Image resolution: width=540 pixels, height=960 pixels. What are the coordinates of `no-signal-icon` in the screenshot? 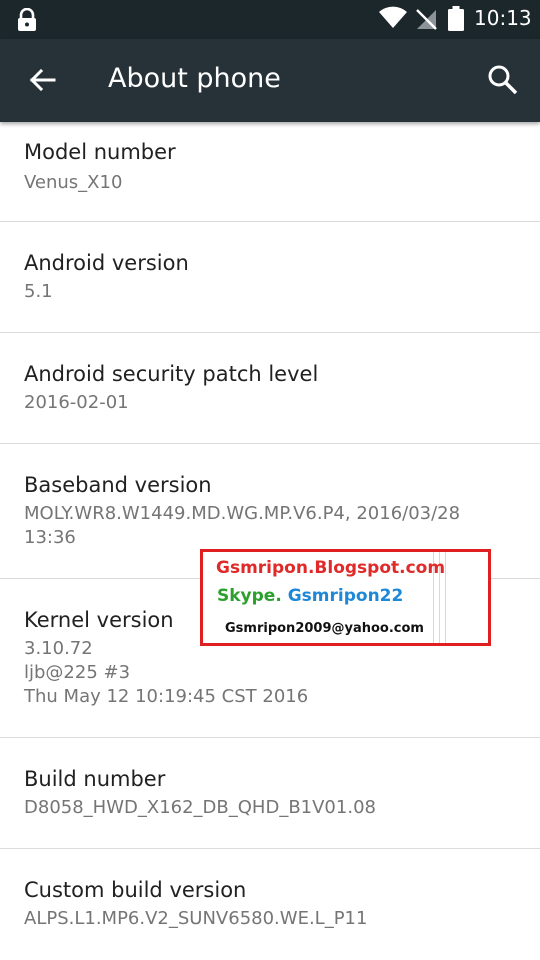 It's located at (426, 19).